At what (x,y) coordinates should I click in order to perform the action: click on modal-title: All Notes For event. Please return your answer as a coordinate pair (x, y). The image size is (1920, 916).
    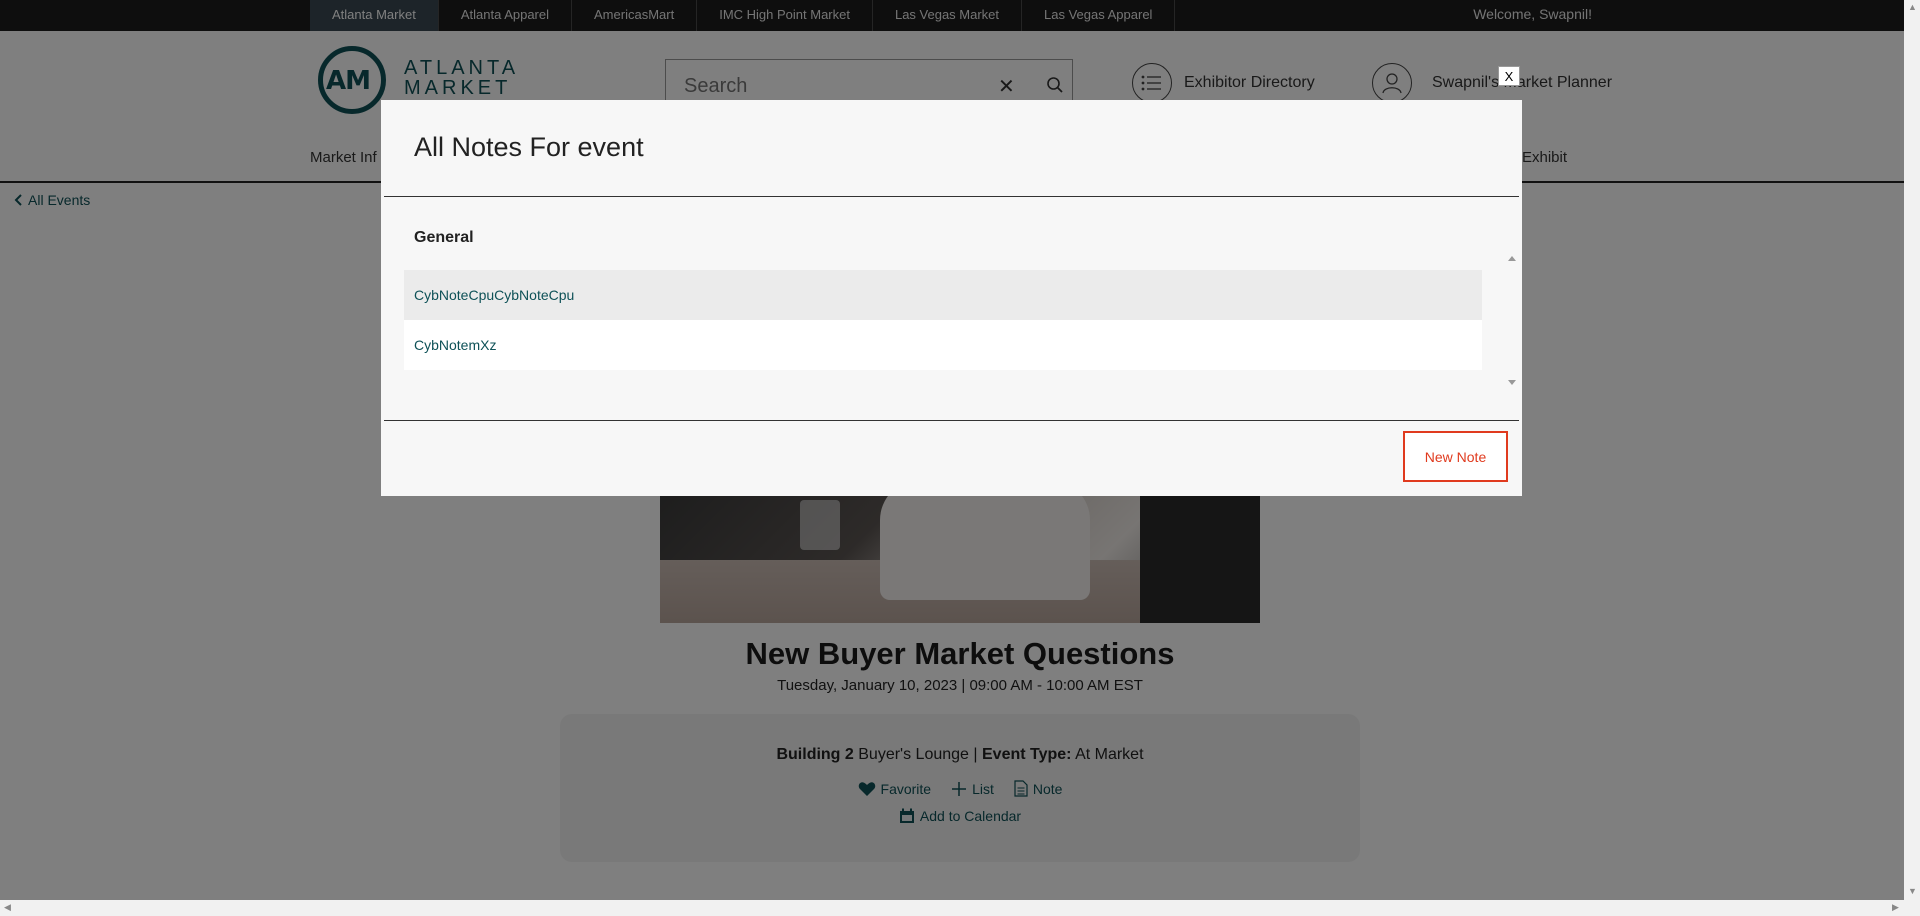
    Looking at the image, I should click on (529, 147).